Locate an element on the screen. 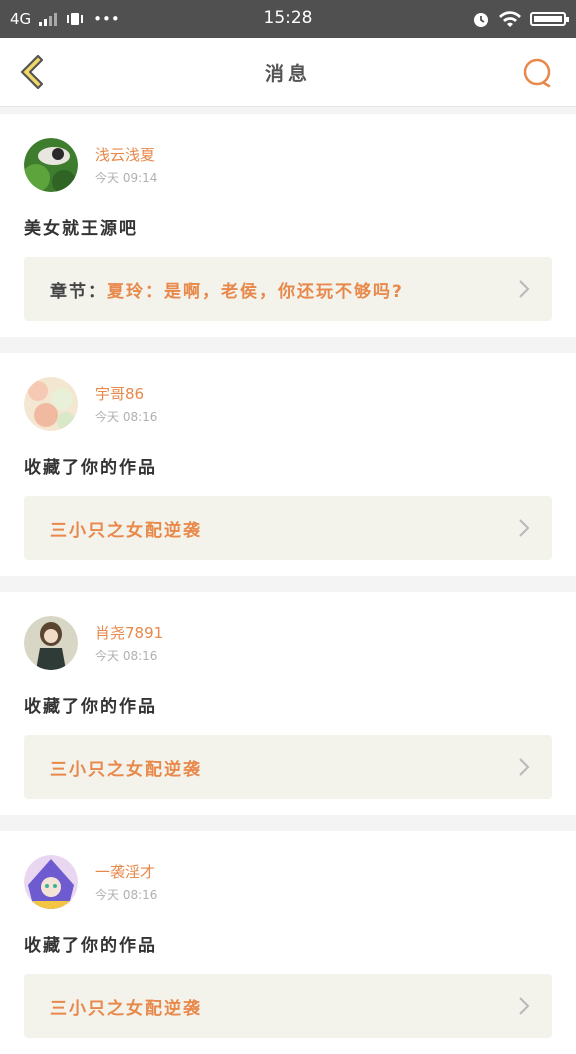 The width and height of the screenshot is (576, 1054). header: 消息 is located at coordinates (288, 72).